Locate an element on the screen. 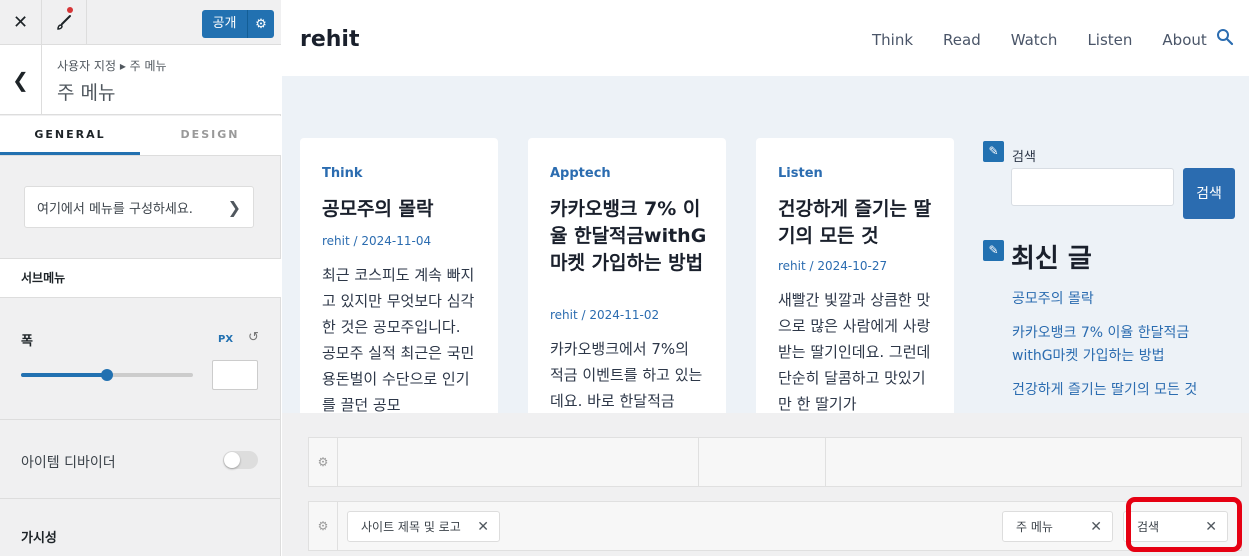 This screenshot has width=1249, height=556. back-button: ❮ is located at coordinates (21, 80).